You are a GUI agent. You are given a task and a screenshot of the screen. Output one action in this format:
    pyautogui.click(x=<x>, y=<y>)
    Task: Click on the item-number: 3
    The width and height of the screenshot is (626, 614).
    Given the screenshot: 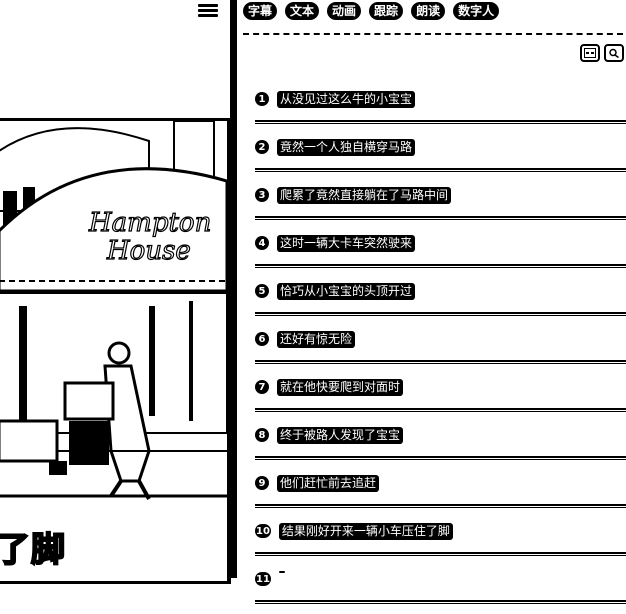 What is the action you would take?
    pyautogui.click(x=262, y=195)
    